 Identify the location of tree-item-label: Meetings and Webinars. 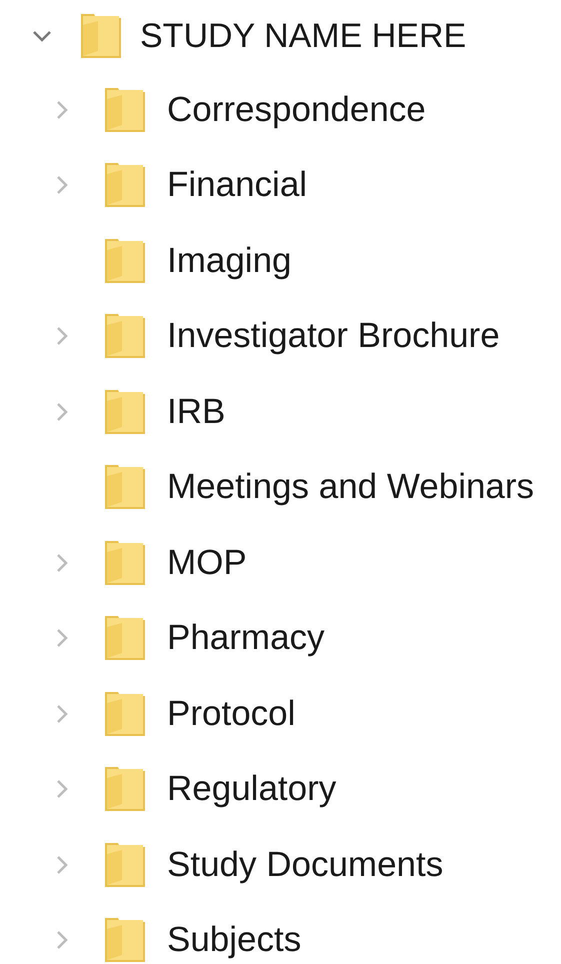
(350, 487).